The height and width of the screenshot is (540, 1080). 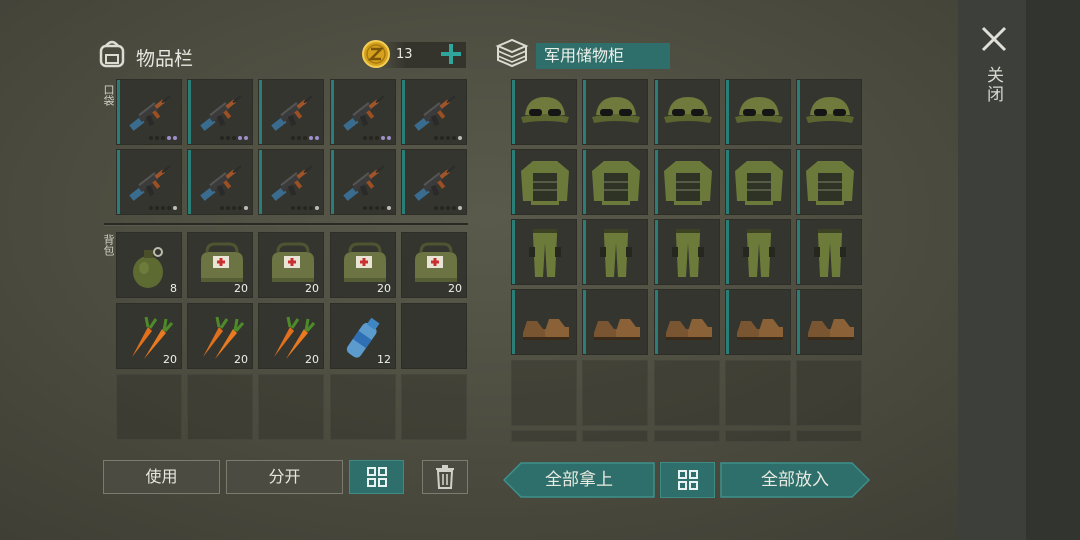 What do you see at coordinates (284, 477) in the screenshot?
I see `split-button: 分开` at bounding box center [284, 477].